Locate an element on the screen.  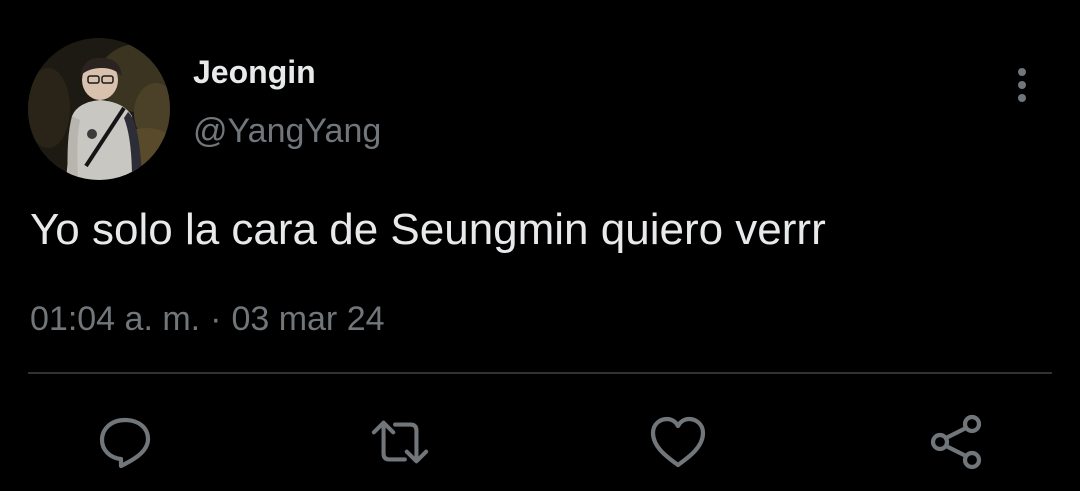
share-button is located at coordinates (956, 442).